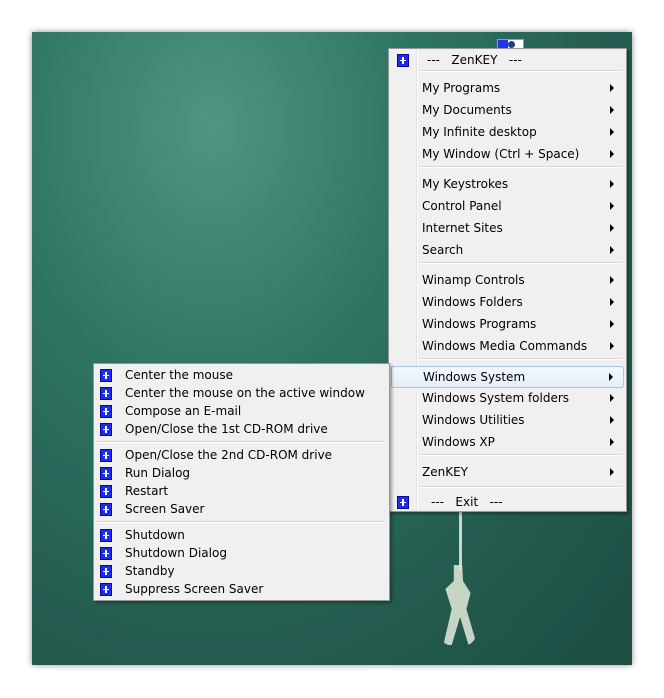  What do you see at coordinates (507, 502) in the screenshot?
I see `menu-item-exit: --- Exit ---` at bounding box center [507, 502].